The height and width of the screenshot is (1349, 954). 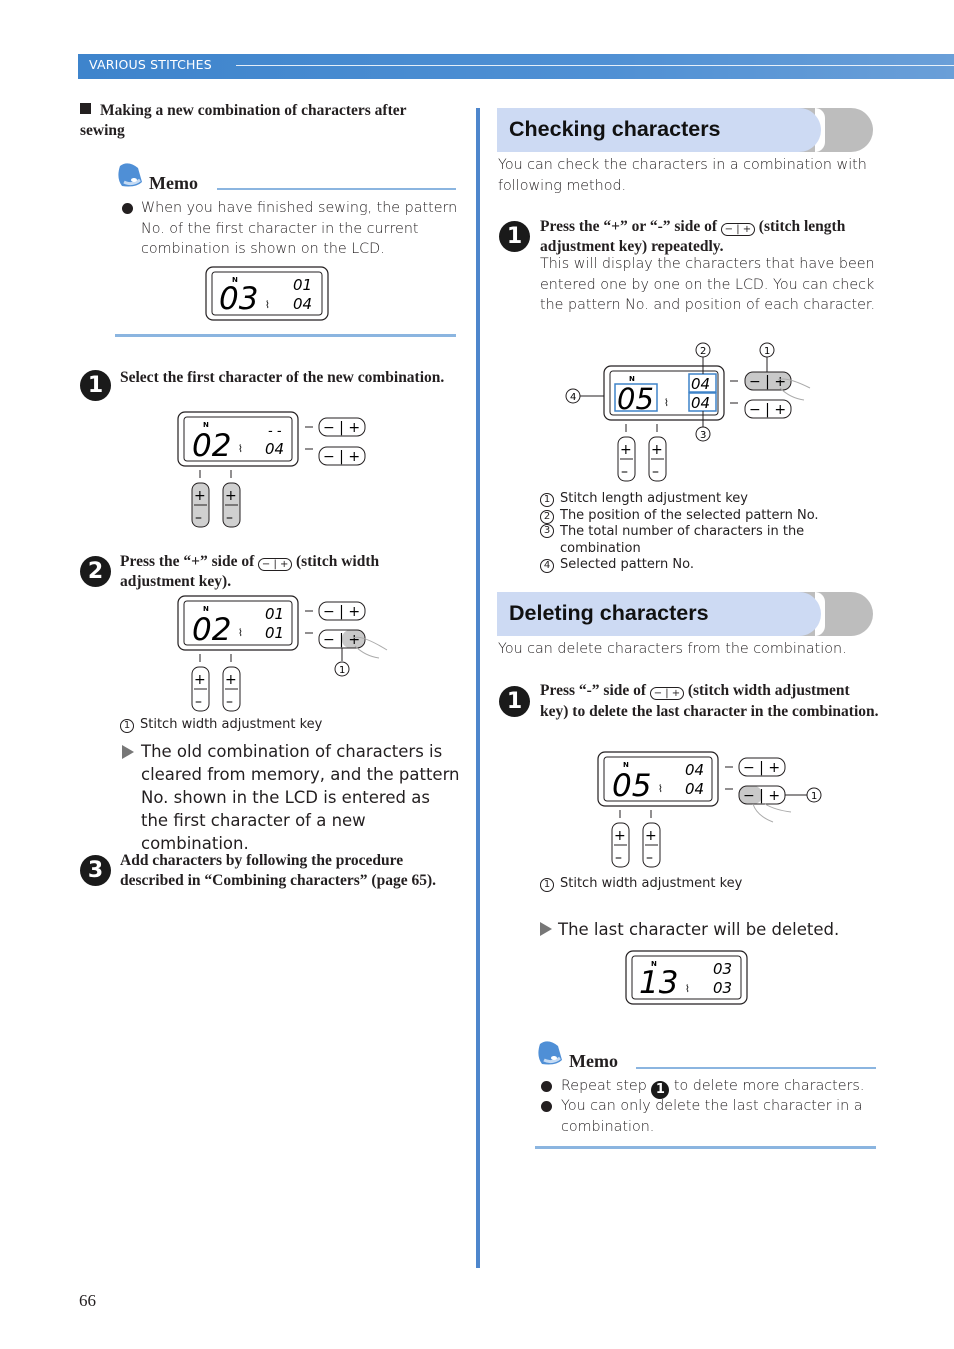 What do you see at coordinates (658, 983) in the screenshot?
I see `lcd-pattern: 13` at bounding box center [658, 983].